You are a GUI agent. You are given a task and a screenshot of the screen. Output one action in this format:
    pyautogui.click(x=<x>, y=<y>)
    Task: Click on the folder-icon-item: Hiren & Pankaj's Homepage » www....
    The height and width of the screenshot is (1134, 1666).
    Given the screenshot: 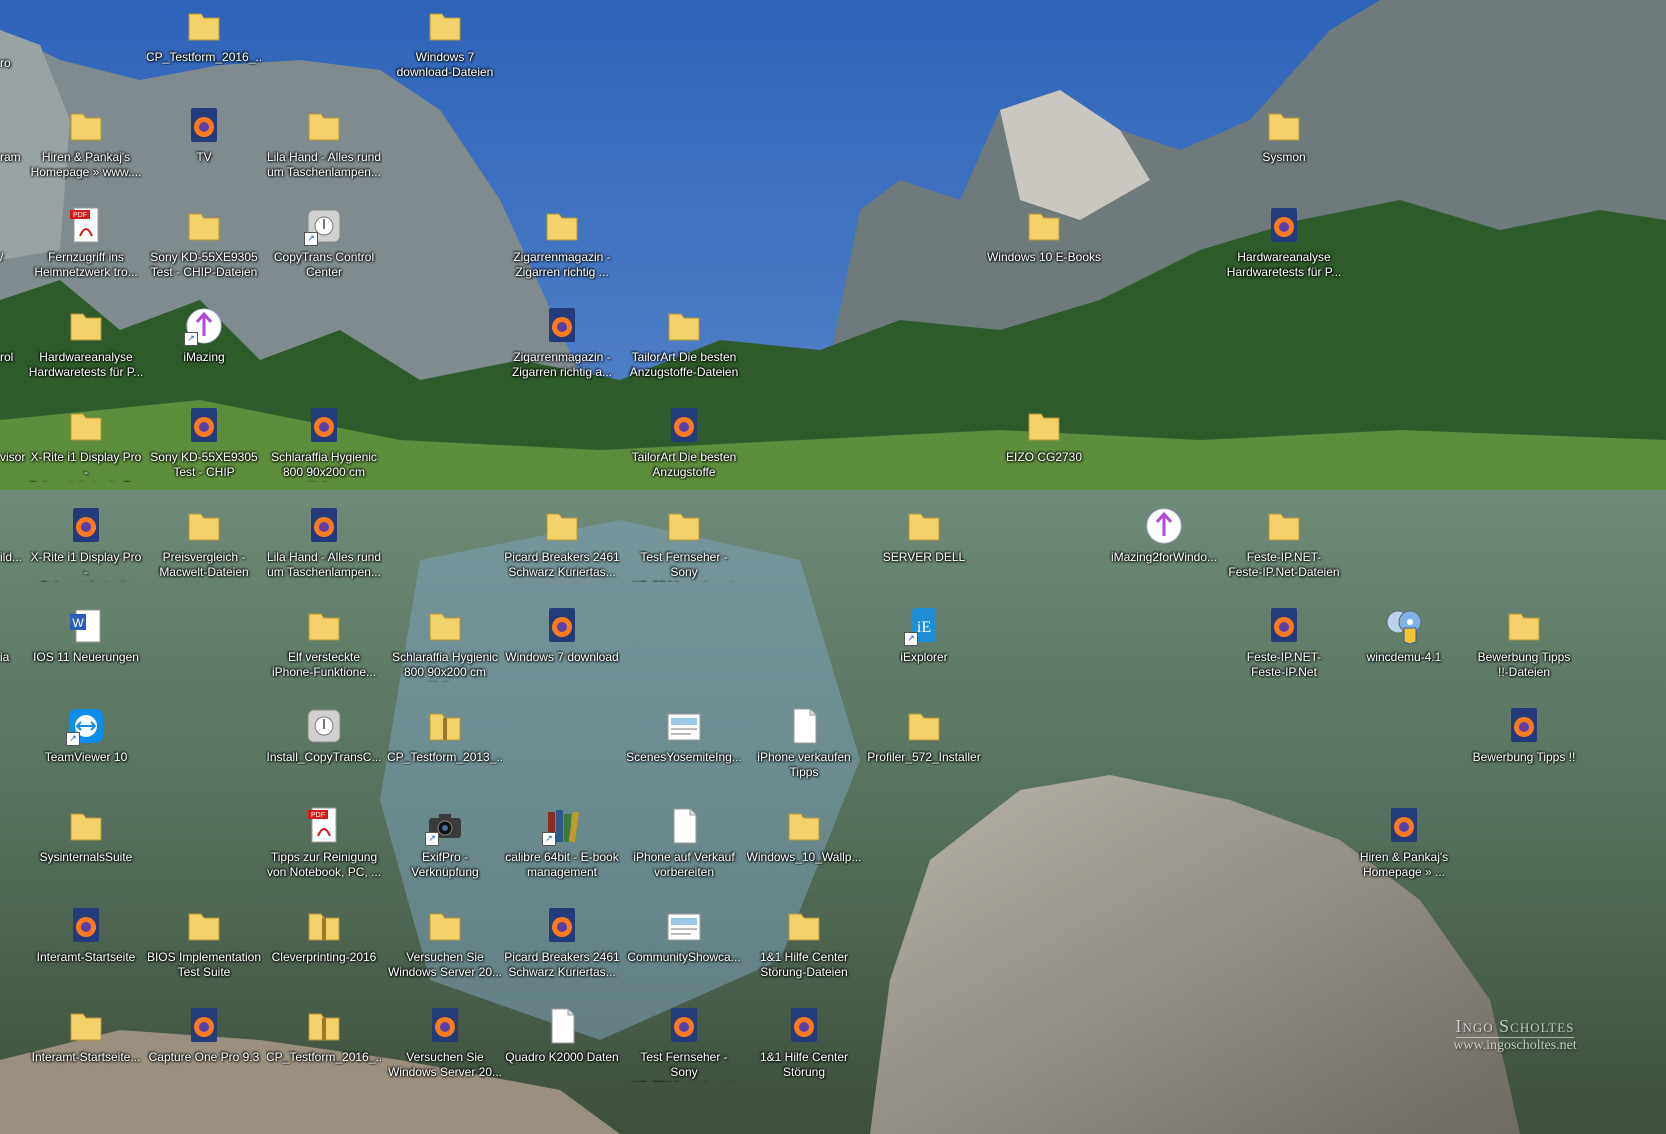 What is the action you would take?
    pyautogui.click(x=86, y=150)
    